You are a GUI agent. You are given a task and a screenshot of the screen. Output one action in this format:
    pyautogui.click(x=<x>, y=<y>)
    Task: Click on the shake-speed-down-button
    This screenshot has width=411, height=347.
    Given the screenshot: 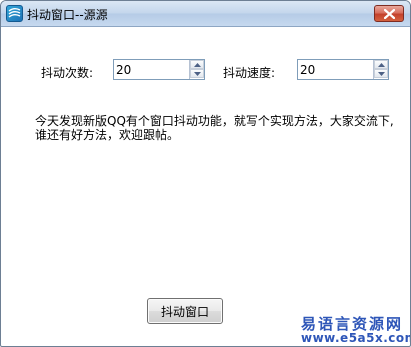 What is the action you would take?
    pyautogui.click(x=381, y=73)
    